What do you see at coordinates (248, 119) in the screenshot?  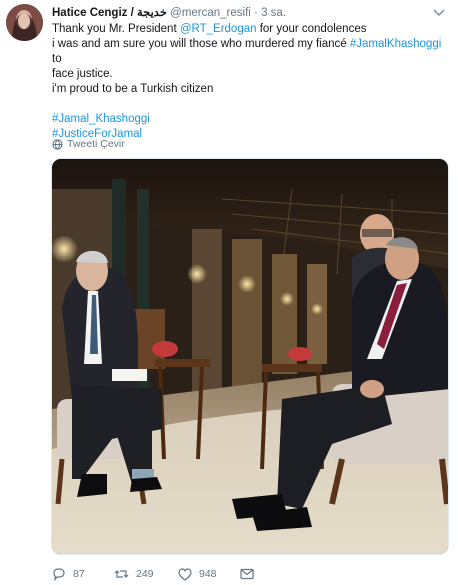 I see `hashtag-link: #Jamal_Khashoggi` at bounding box center [248, 119].